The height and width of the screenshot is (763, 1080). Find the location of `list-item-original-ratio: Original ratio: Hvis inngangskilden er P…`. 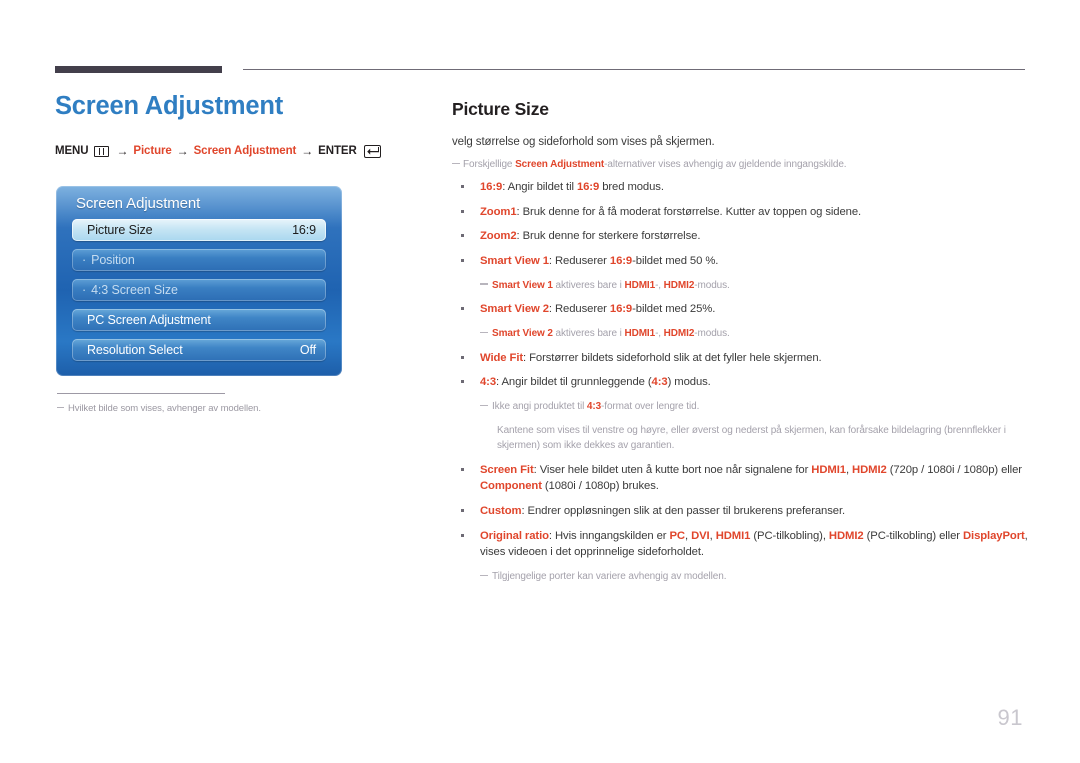

list-item-original-ratio: Original ratio: Hvis inngangskilden er P… is located at coordinates (741, 544).